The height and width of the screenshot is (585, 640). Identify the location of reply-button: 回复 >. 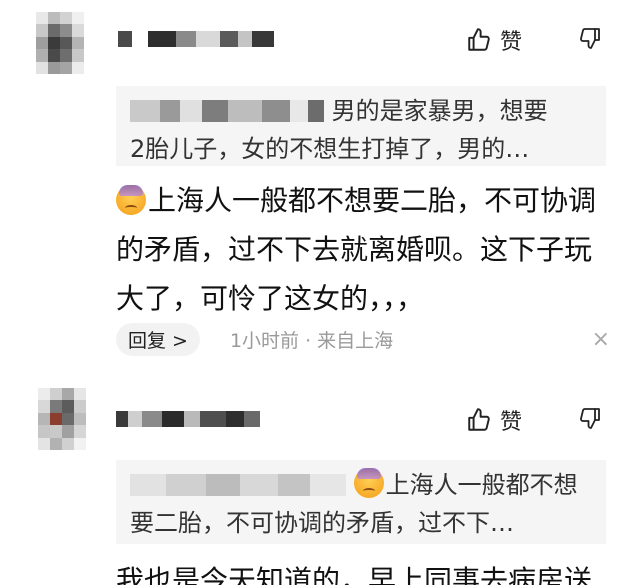
(158, 339).